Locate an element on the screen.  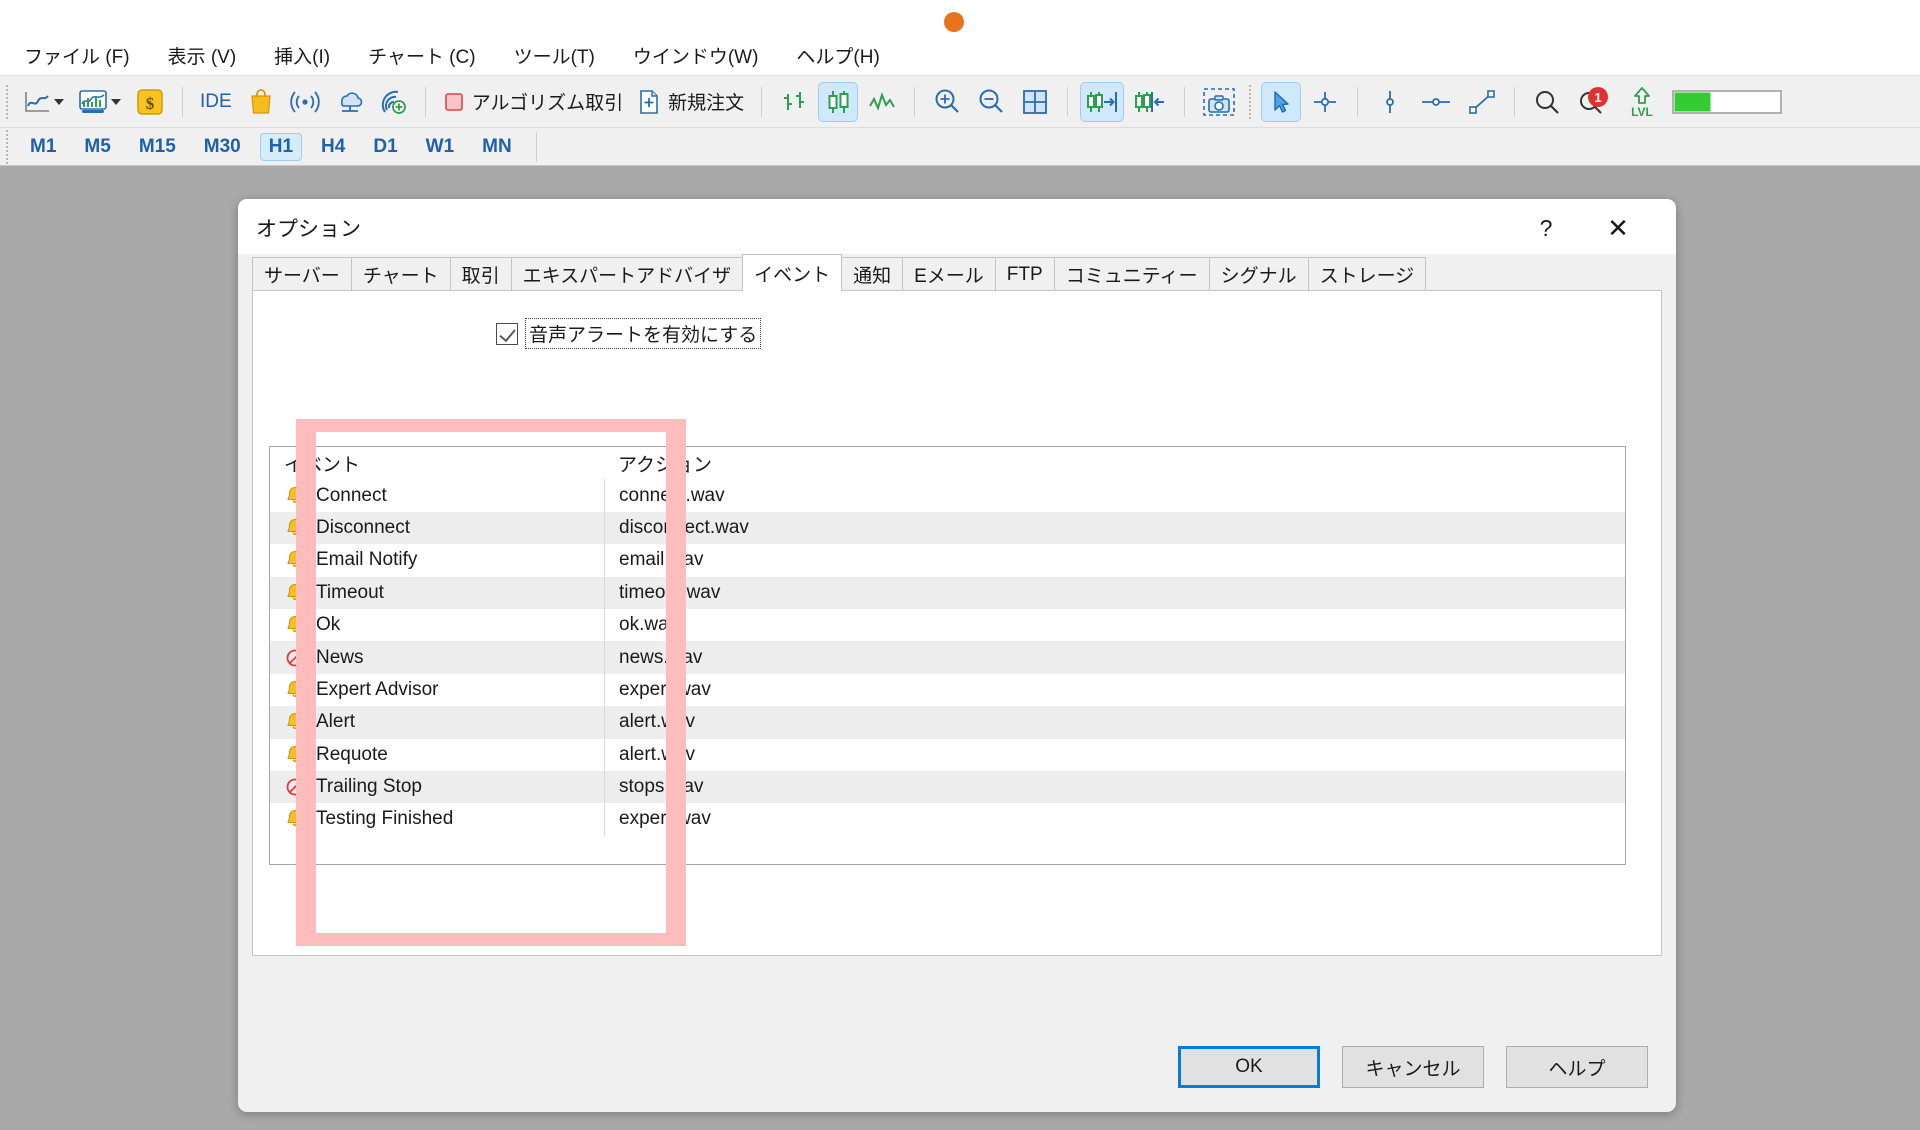
horizontal-line-button is located at coordinates (1436, 102).